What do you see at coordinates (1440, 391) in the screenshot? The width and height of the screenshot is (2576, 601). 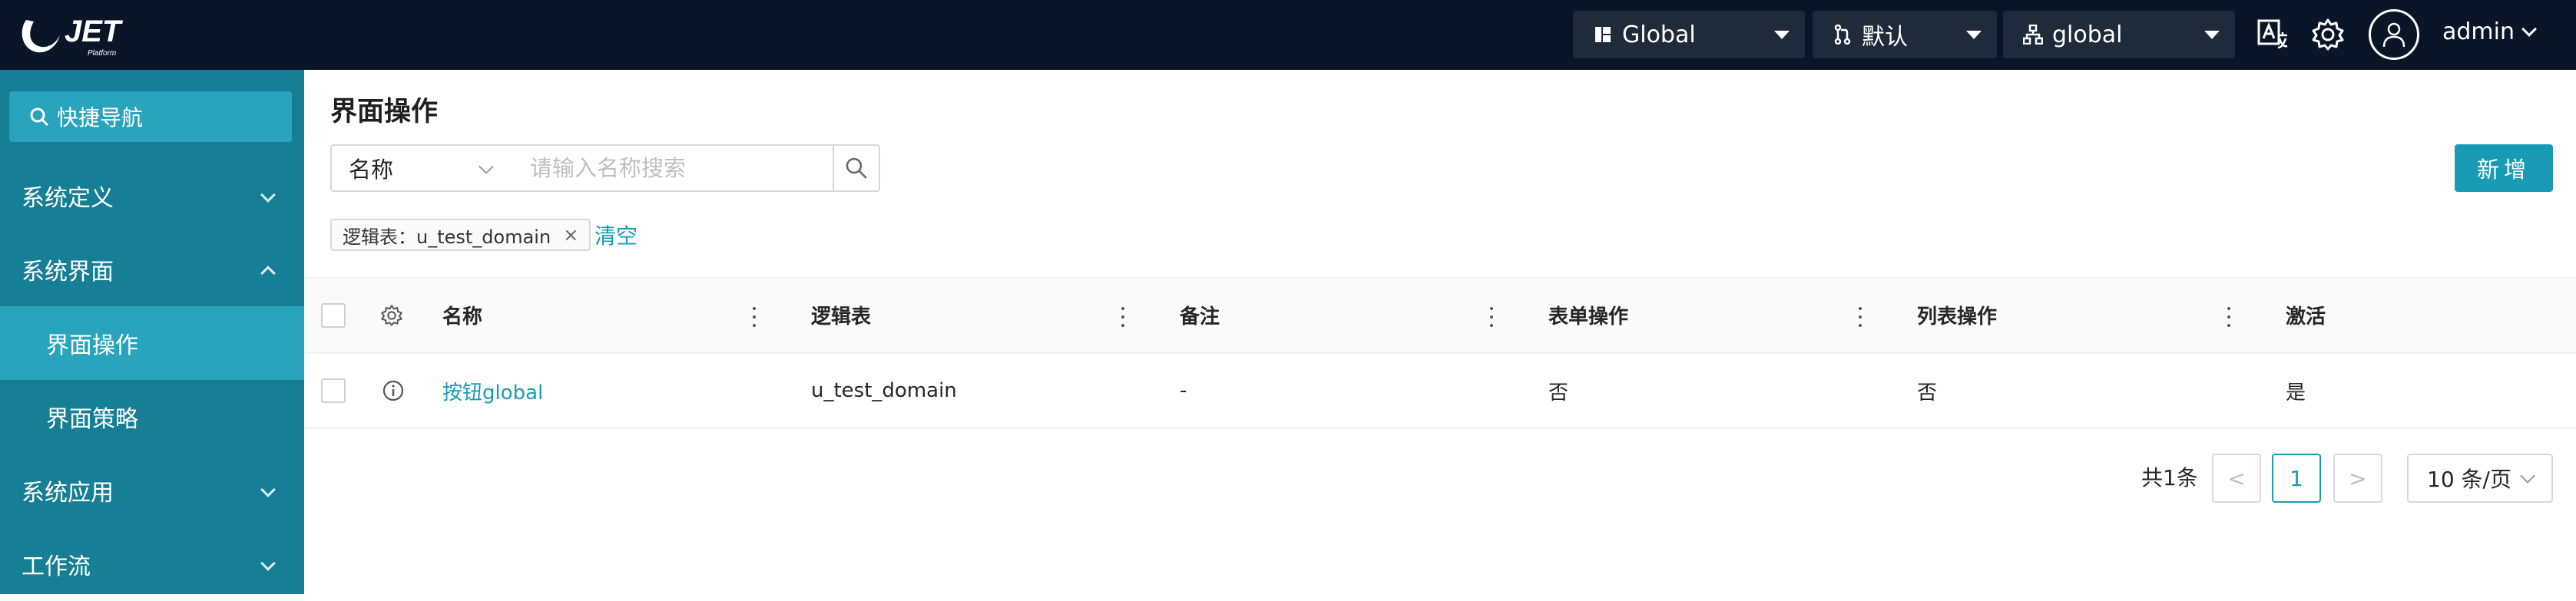 I see `table-row: 按钮global u_test_domain - 否 否 是` at bounding box center [1440, 391].